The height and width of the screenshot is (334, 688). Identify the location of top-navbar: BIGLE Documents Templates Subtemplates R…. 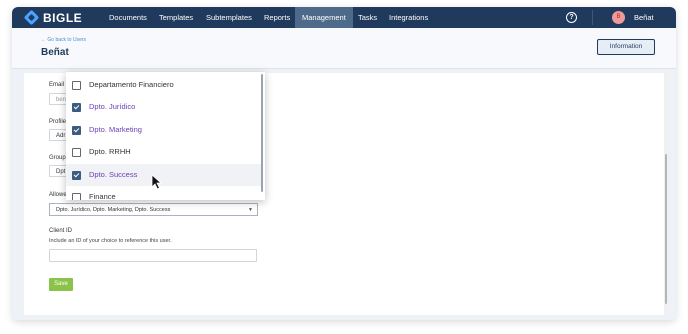
(344, 17).